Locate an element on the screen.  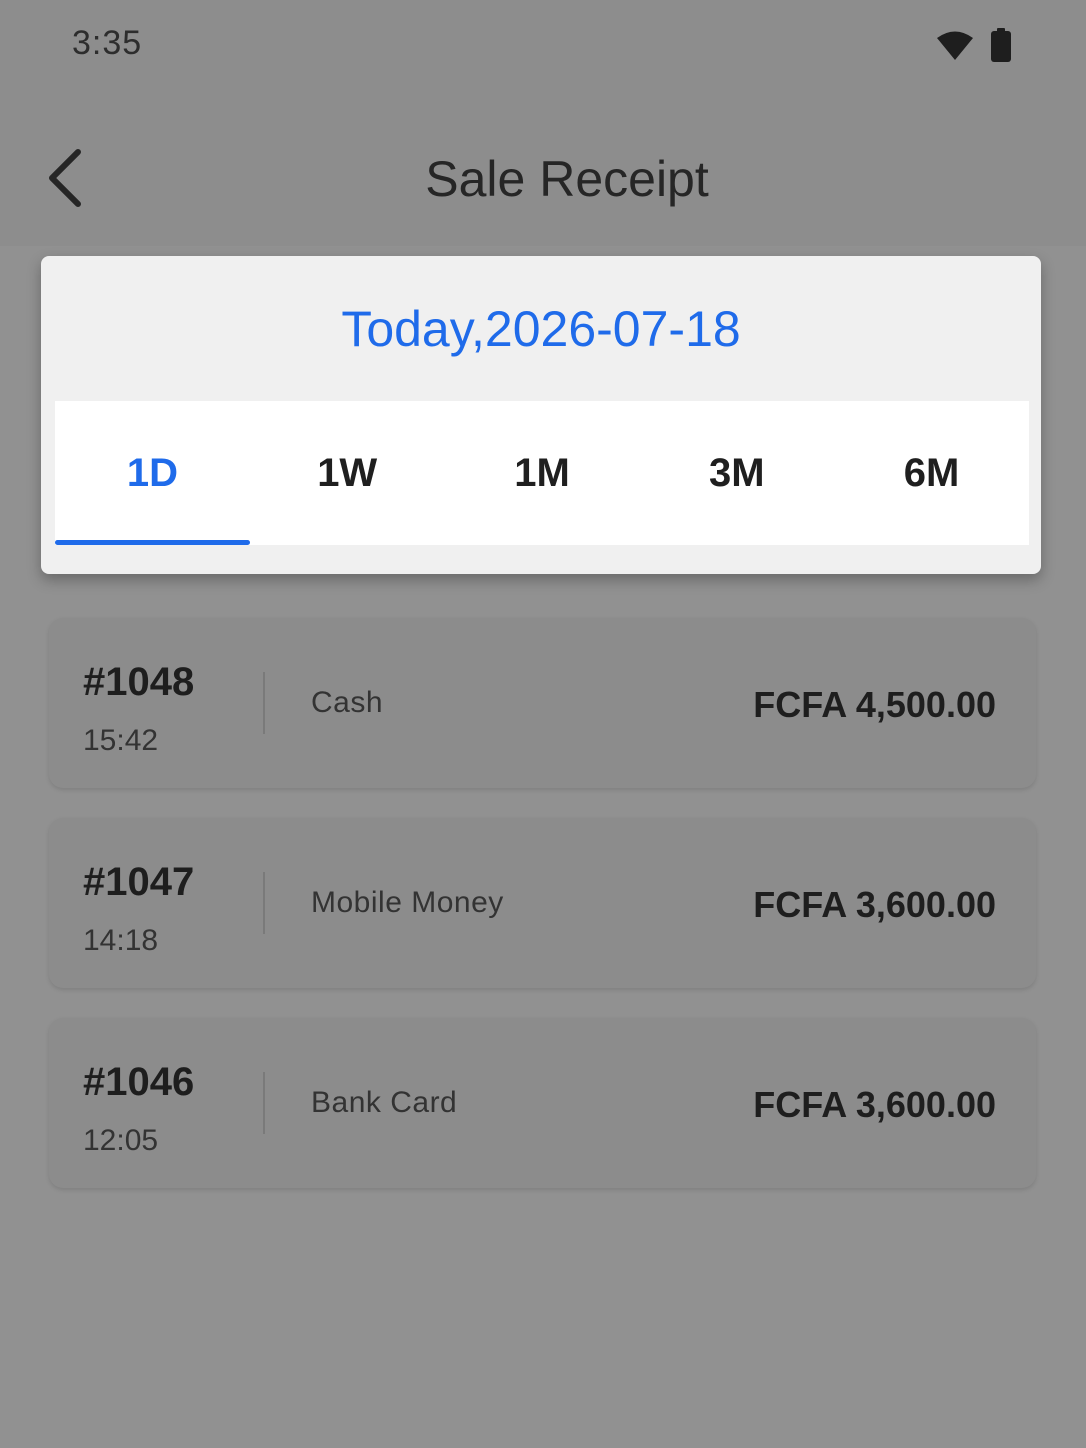
status-icons is located at coordinates (974, 45).